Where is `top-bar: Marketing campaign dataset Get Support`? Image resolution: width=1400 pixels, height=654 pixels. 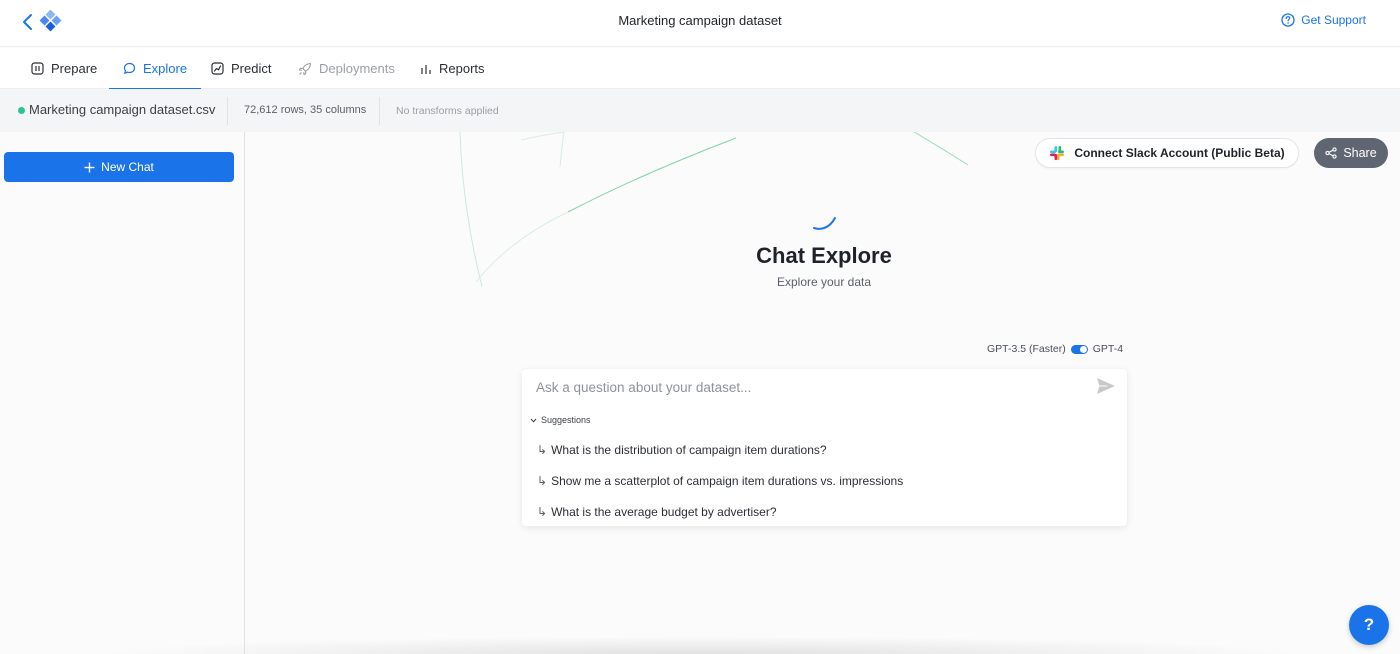
top-bar: Marketing campaign dataset Get Support is located at coordinates (700, 23).